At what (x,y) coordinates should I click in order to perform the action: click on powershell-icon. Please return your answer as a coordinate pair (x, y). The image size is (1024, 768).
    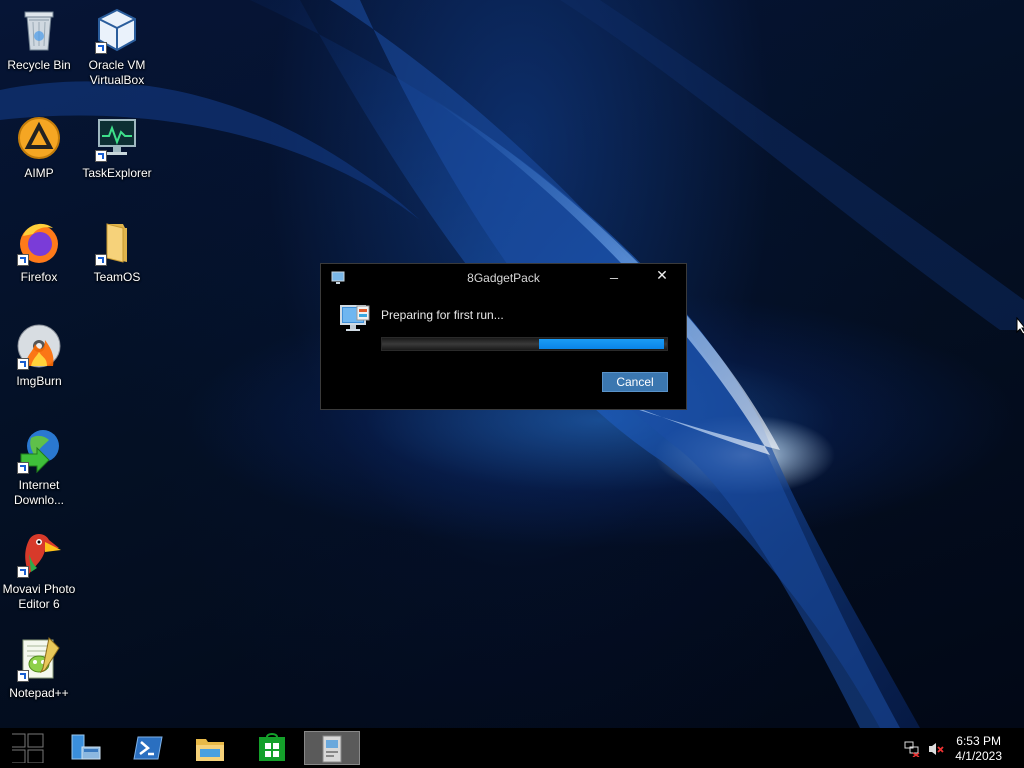
    Looking at the image, I should click on (148, 748).